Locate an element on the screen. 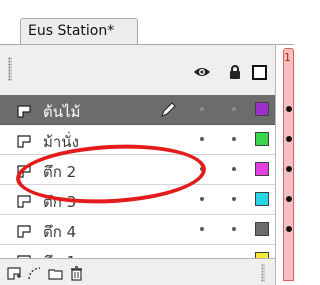 This screenshot has height=285, width=320. new-folder-icon is located at coordinates (55, 273).